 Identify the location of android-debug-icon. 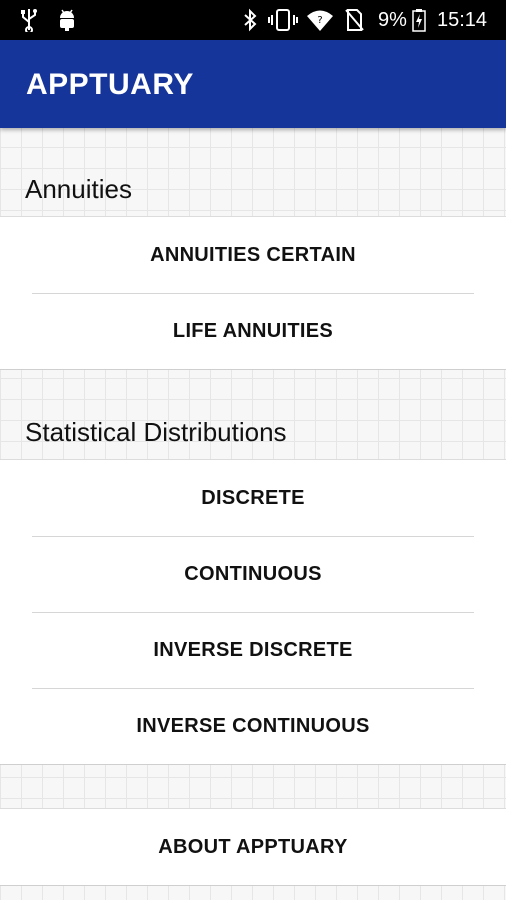
(67, 20).